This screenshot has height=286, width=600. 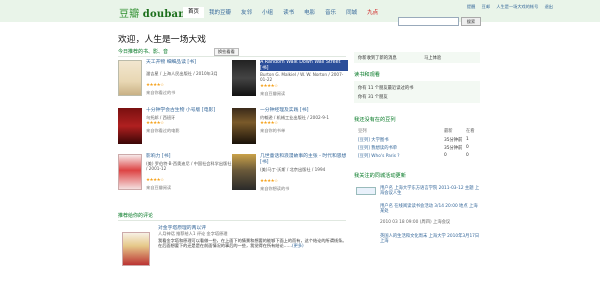 I want to click on page-title: 欢迎，人生是一场大戏, so click(x=162, y=40).